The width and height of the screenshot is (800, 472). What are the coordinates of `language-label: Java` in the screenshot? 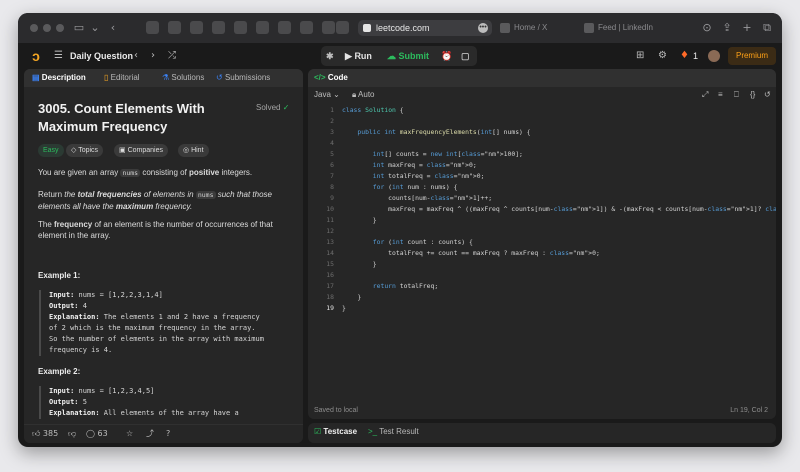 It's located at (322, 94).